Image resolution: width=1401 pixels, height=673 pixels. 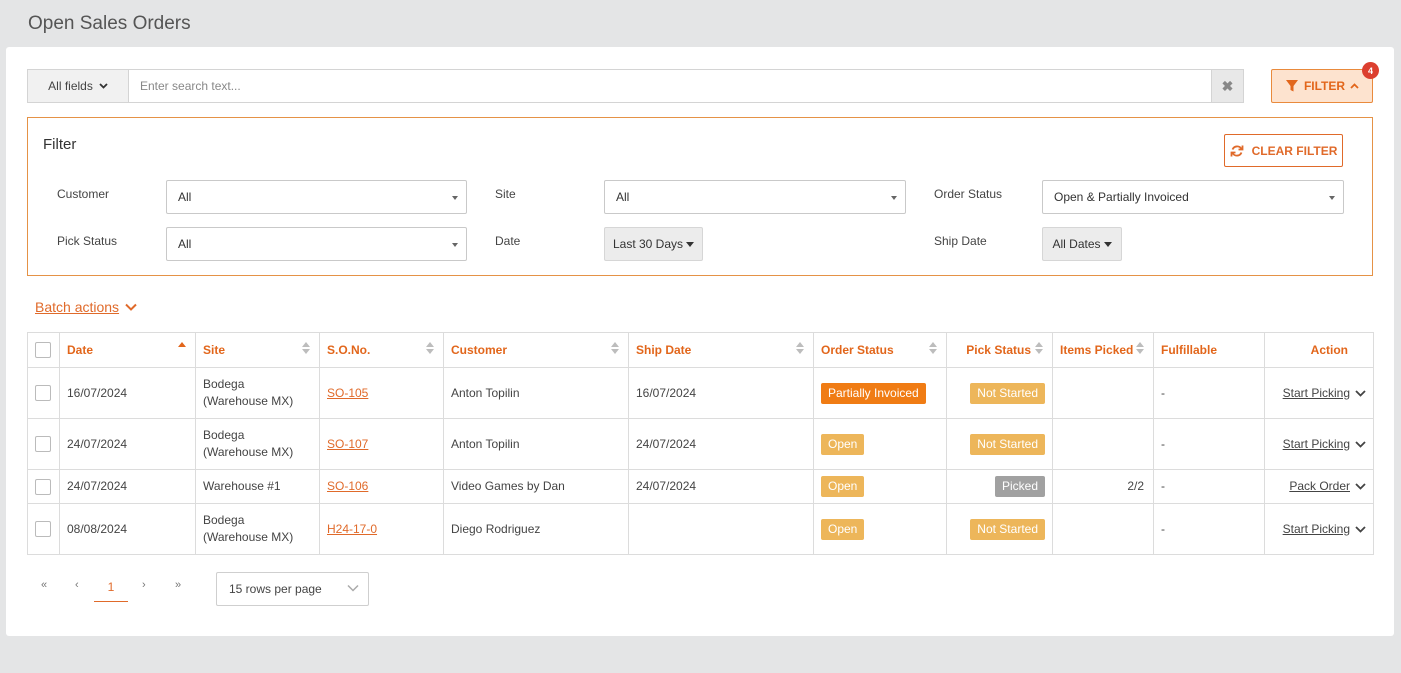 What do you see at coordinates (275, 589) in the screenshot?
I see `rows-per-page-value: 15 rows per page` at bounding box center [275, 589].